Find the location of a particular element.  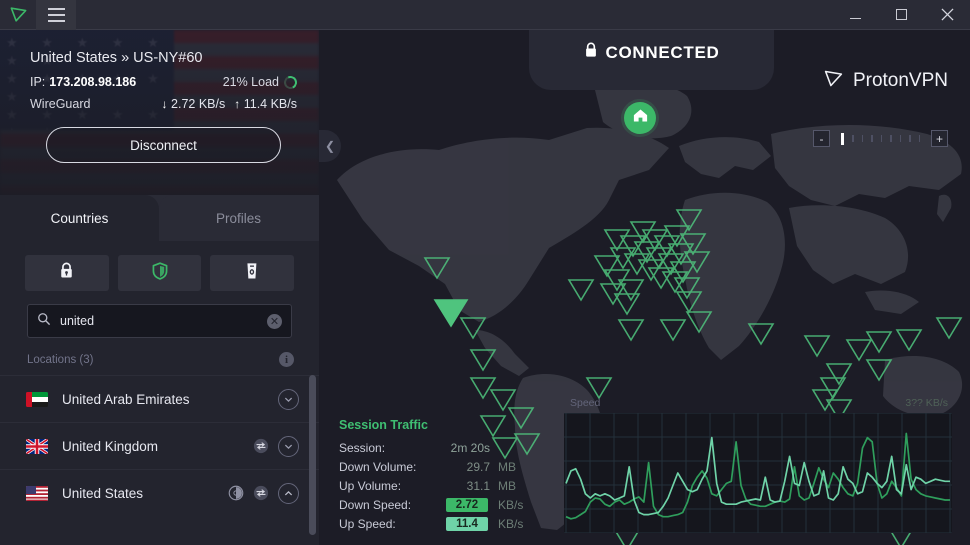

traffic-value: 31.1 is located at coordinates (478, 485).